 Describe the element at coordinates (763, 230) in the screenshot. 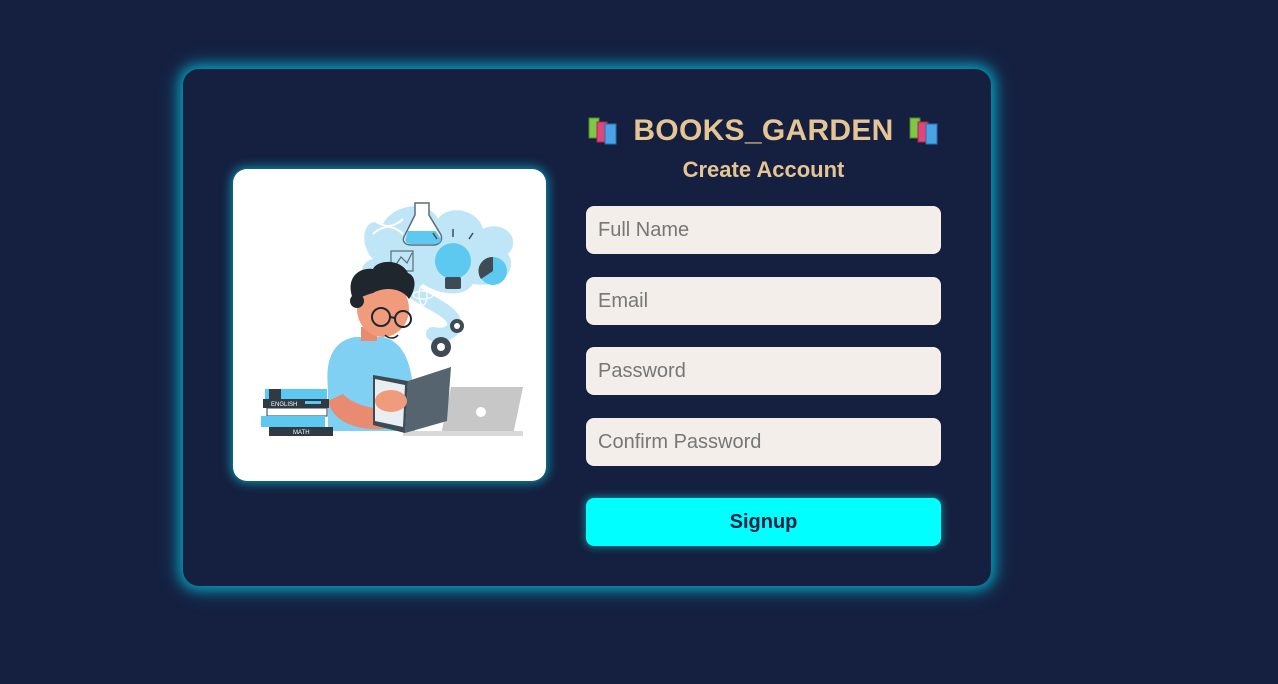

I see `full-name-input` at that location.